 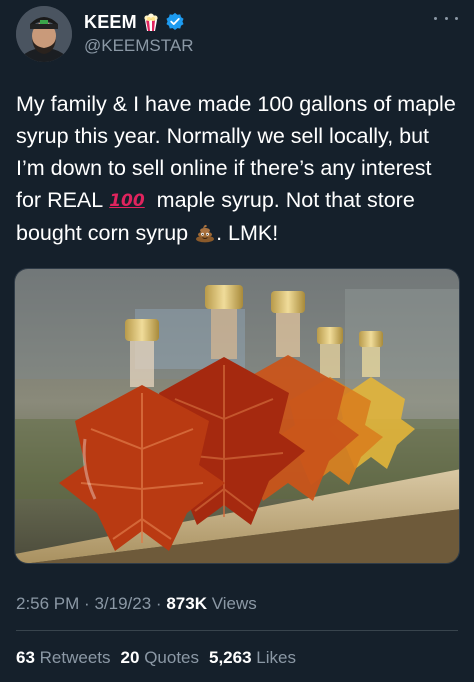 I want to click on tweet-meta: 2:56 PM · 3/19/23 · 873K Views, so click(x=136, y=604).